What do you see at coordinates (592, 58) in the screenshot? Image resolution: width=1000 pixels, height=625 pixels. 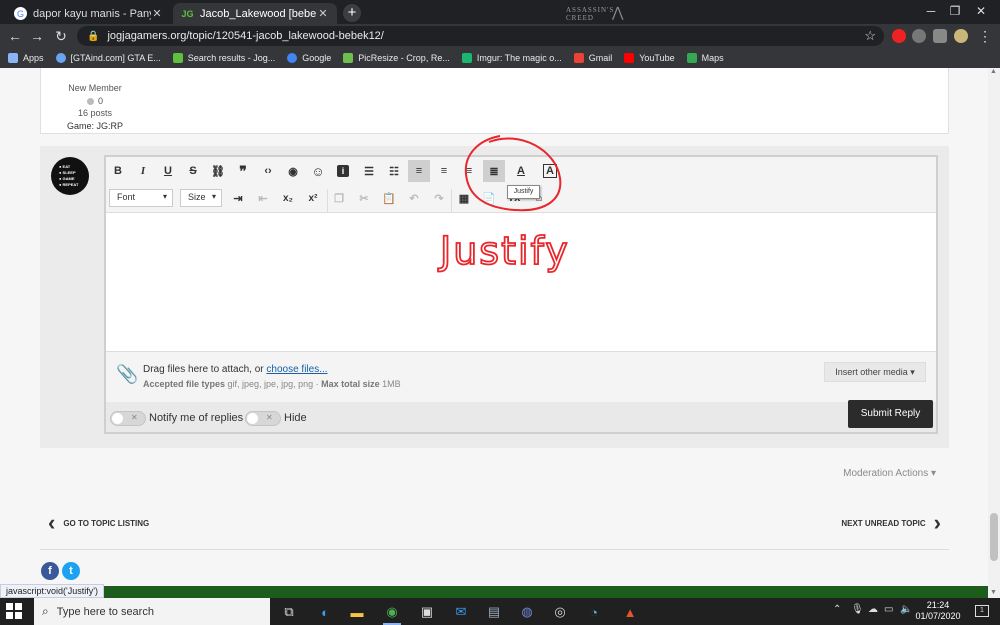 I see `bookmark-gmail: Gmail` at bounding box center [592, 58].